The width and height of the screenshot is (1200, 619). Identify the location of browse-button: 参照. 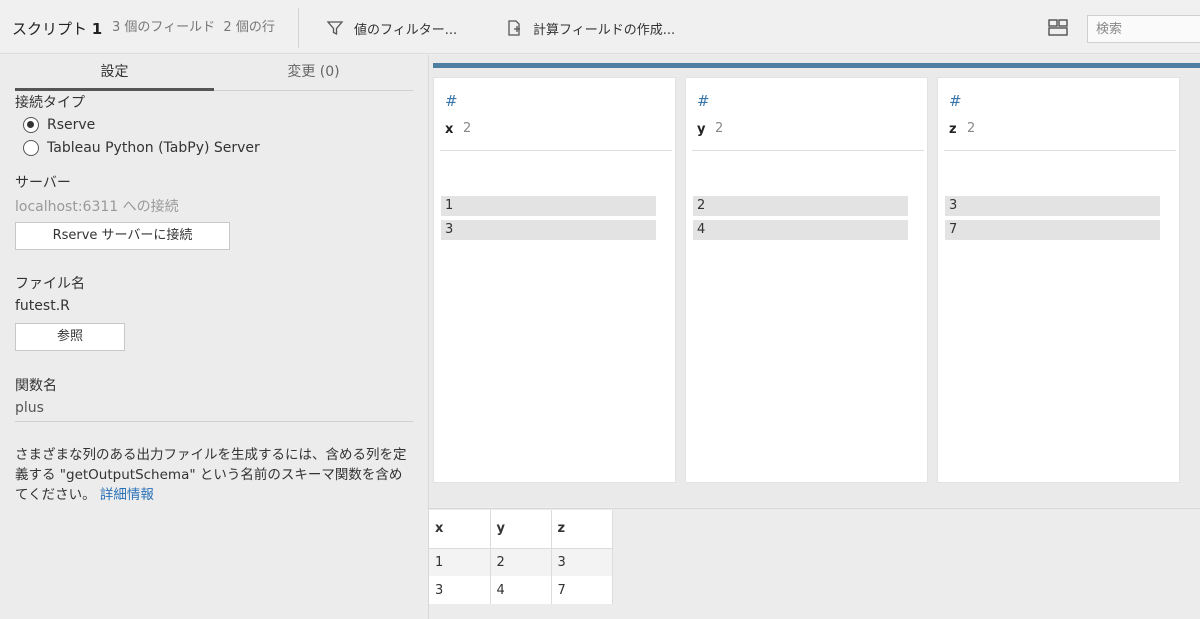
(70, 337).